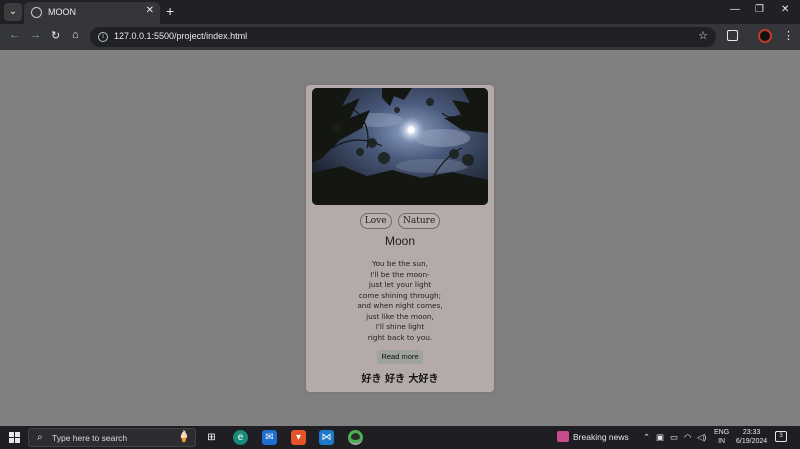  What do you see at coordinates (751, 432) in the screenshot?
I see `clock-time: 23:33` at bounding box center [751, 432].